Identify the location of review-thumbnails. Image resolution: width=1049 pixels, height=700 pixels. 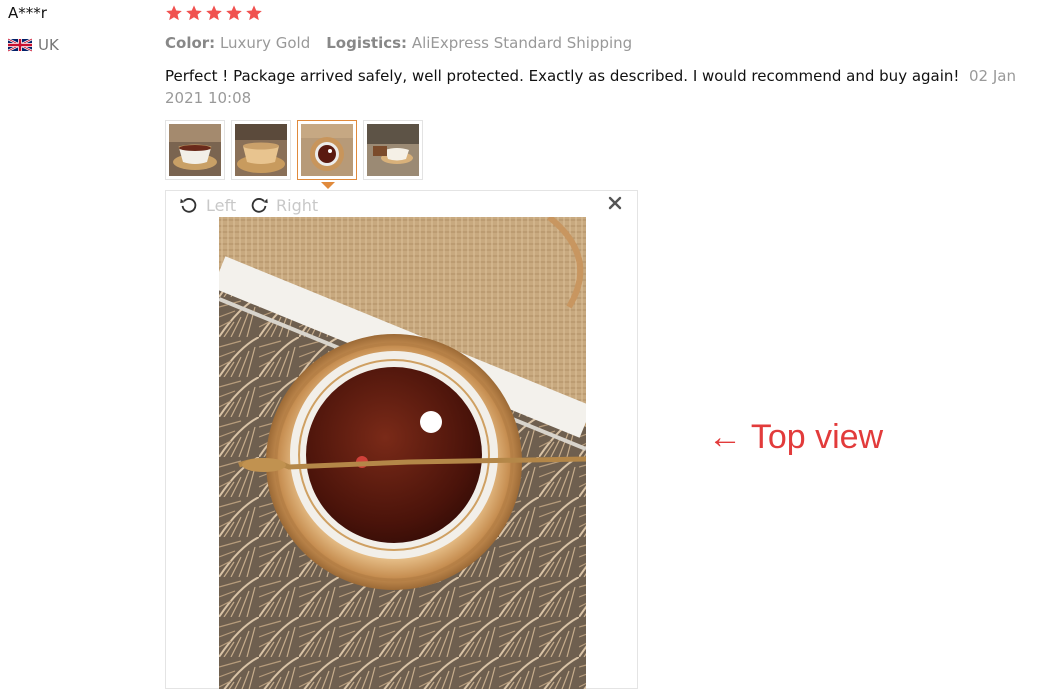
(294, 150).